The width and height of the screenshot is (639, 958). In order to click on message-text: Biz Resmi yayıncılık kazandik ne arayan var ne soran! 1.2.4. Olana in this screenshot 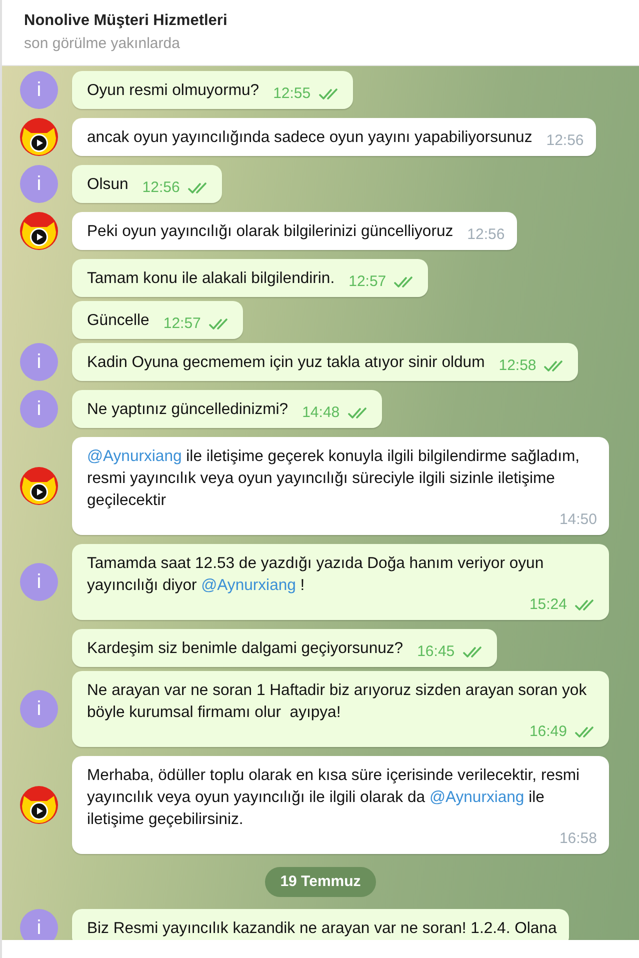, I will do `click(322, 929)`.